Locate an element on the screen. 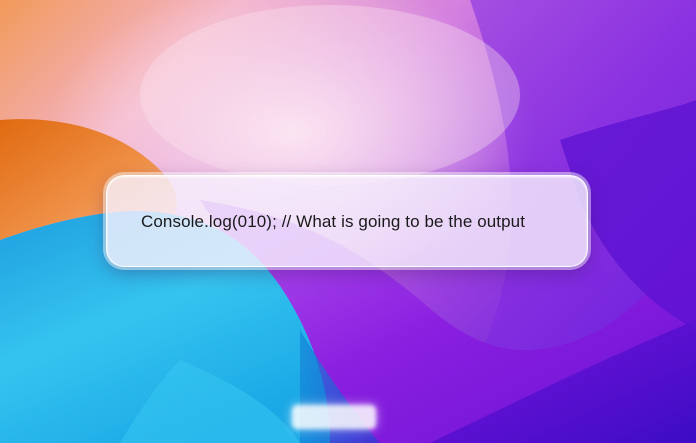 The width and height of the screenshot is (696, 443). dock-hint is located at coordinates (334, 417).